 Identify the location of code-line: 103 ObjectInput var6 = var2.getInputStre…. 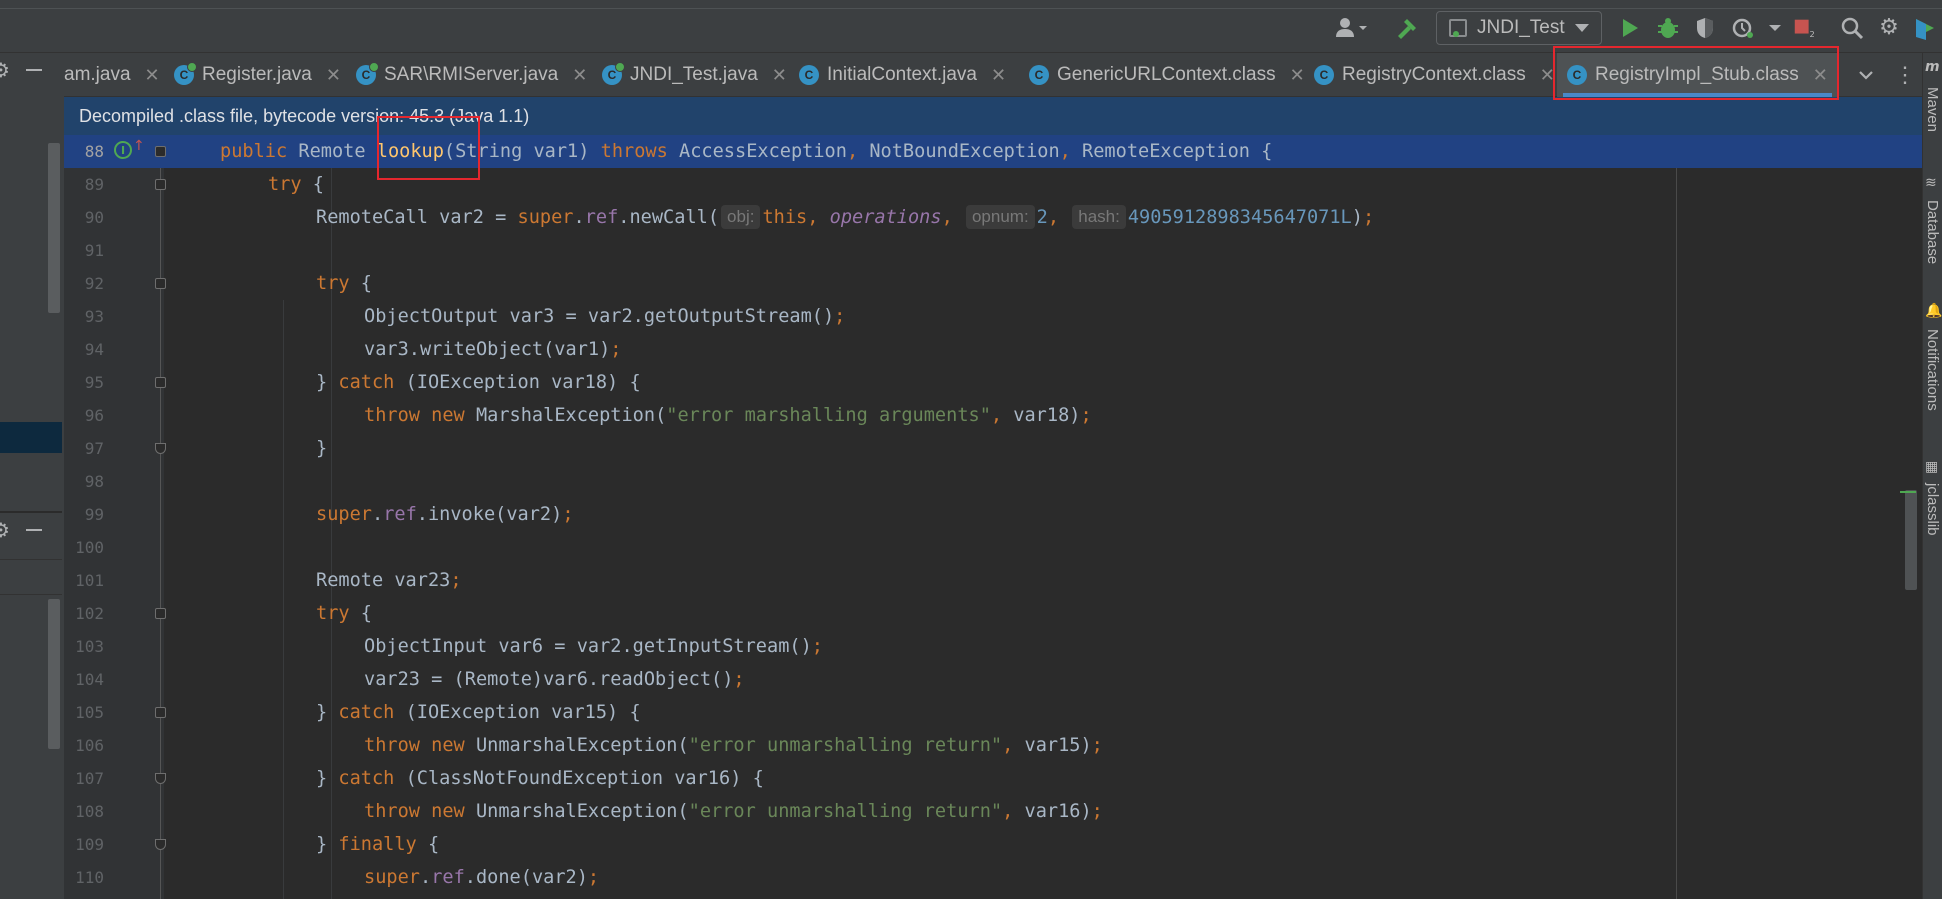
(993, 646).